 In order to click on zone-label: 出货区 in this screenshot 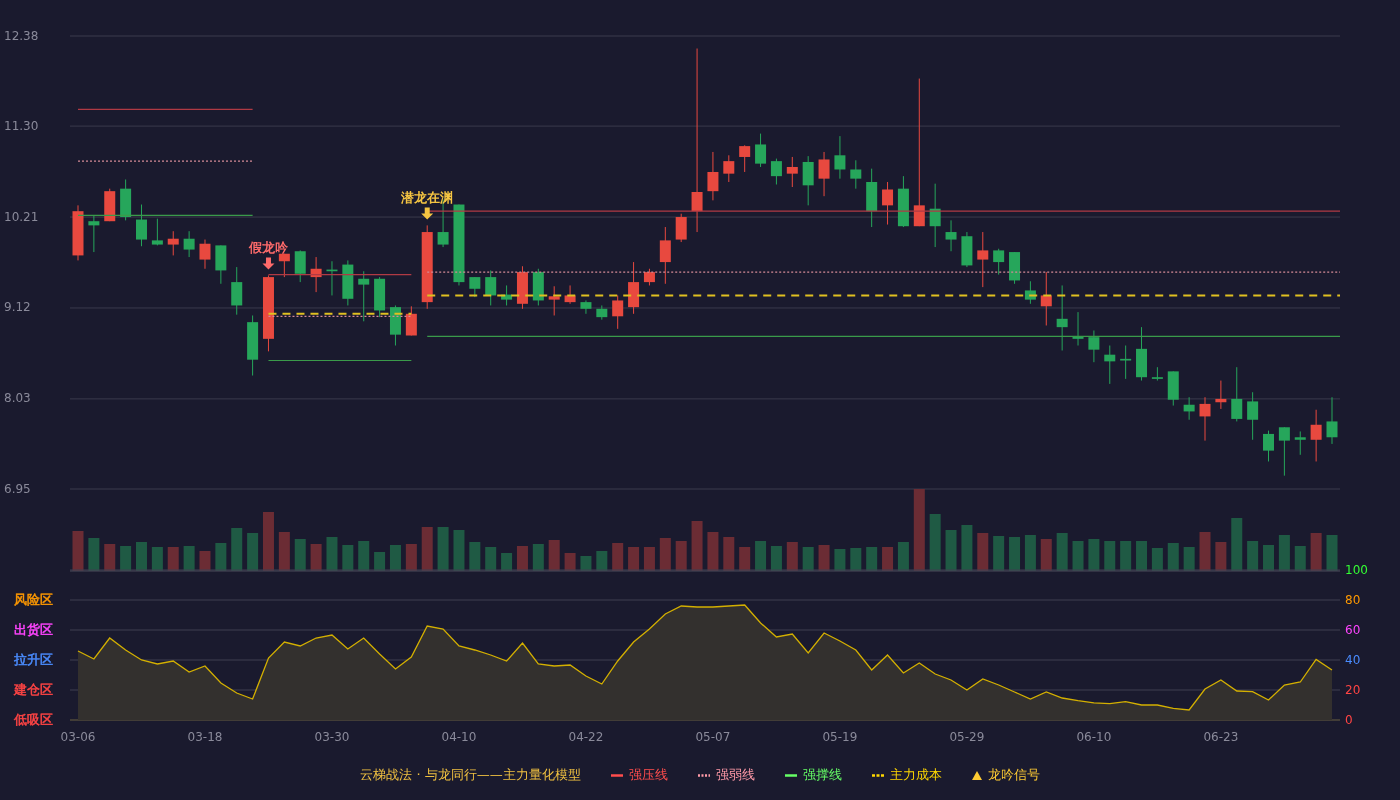, I will do `click(33, 629)`.